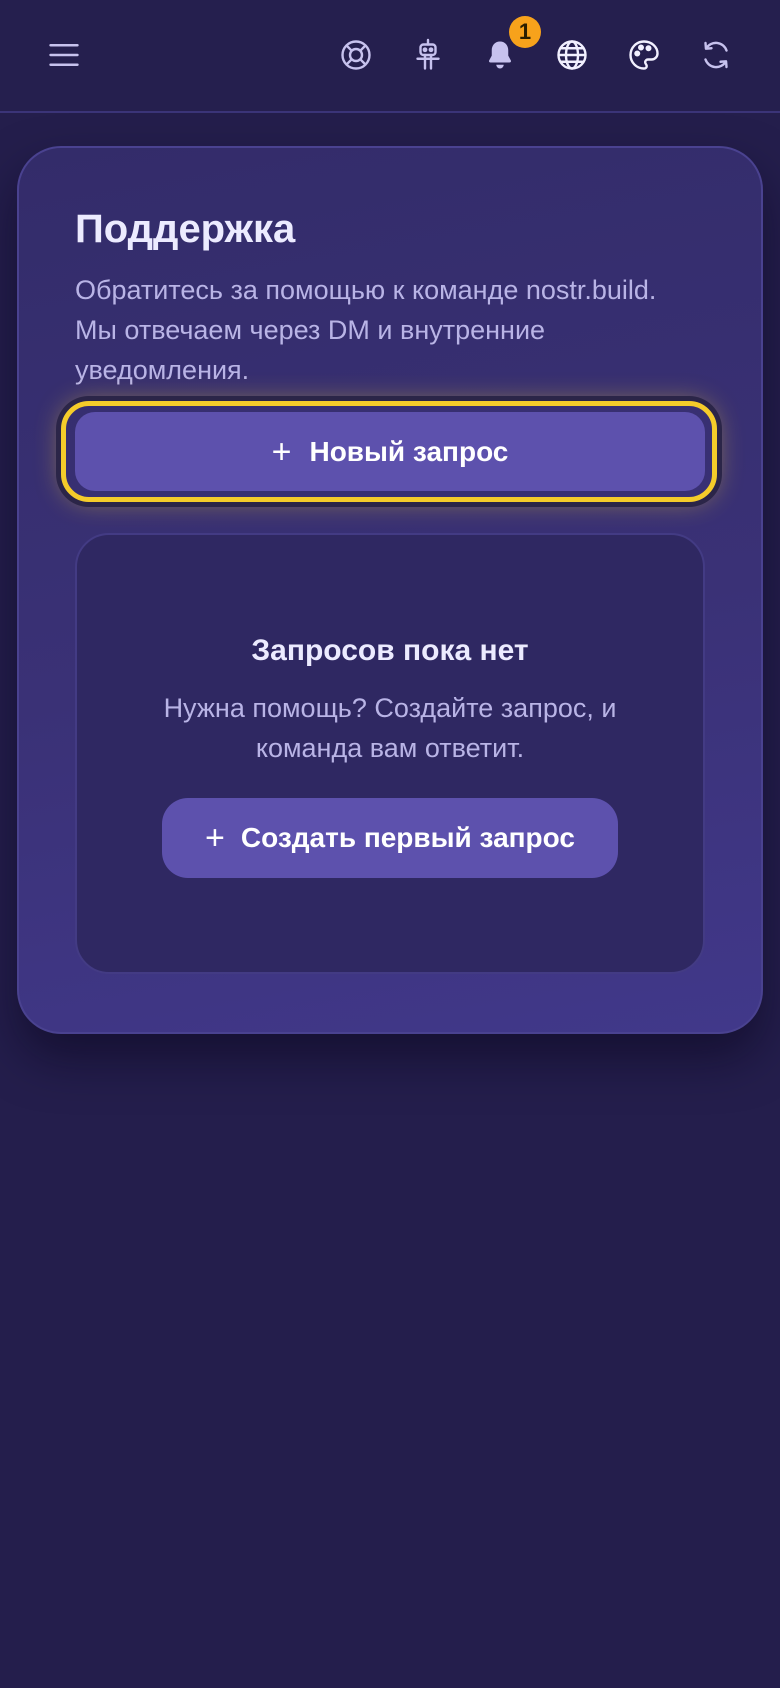  Describe the element at coordinates (185, 229) in the screenshot. I see `page-title: Поддержка` at that location.